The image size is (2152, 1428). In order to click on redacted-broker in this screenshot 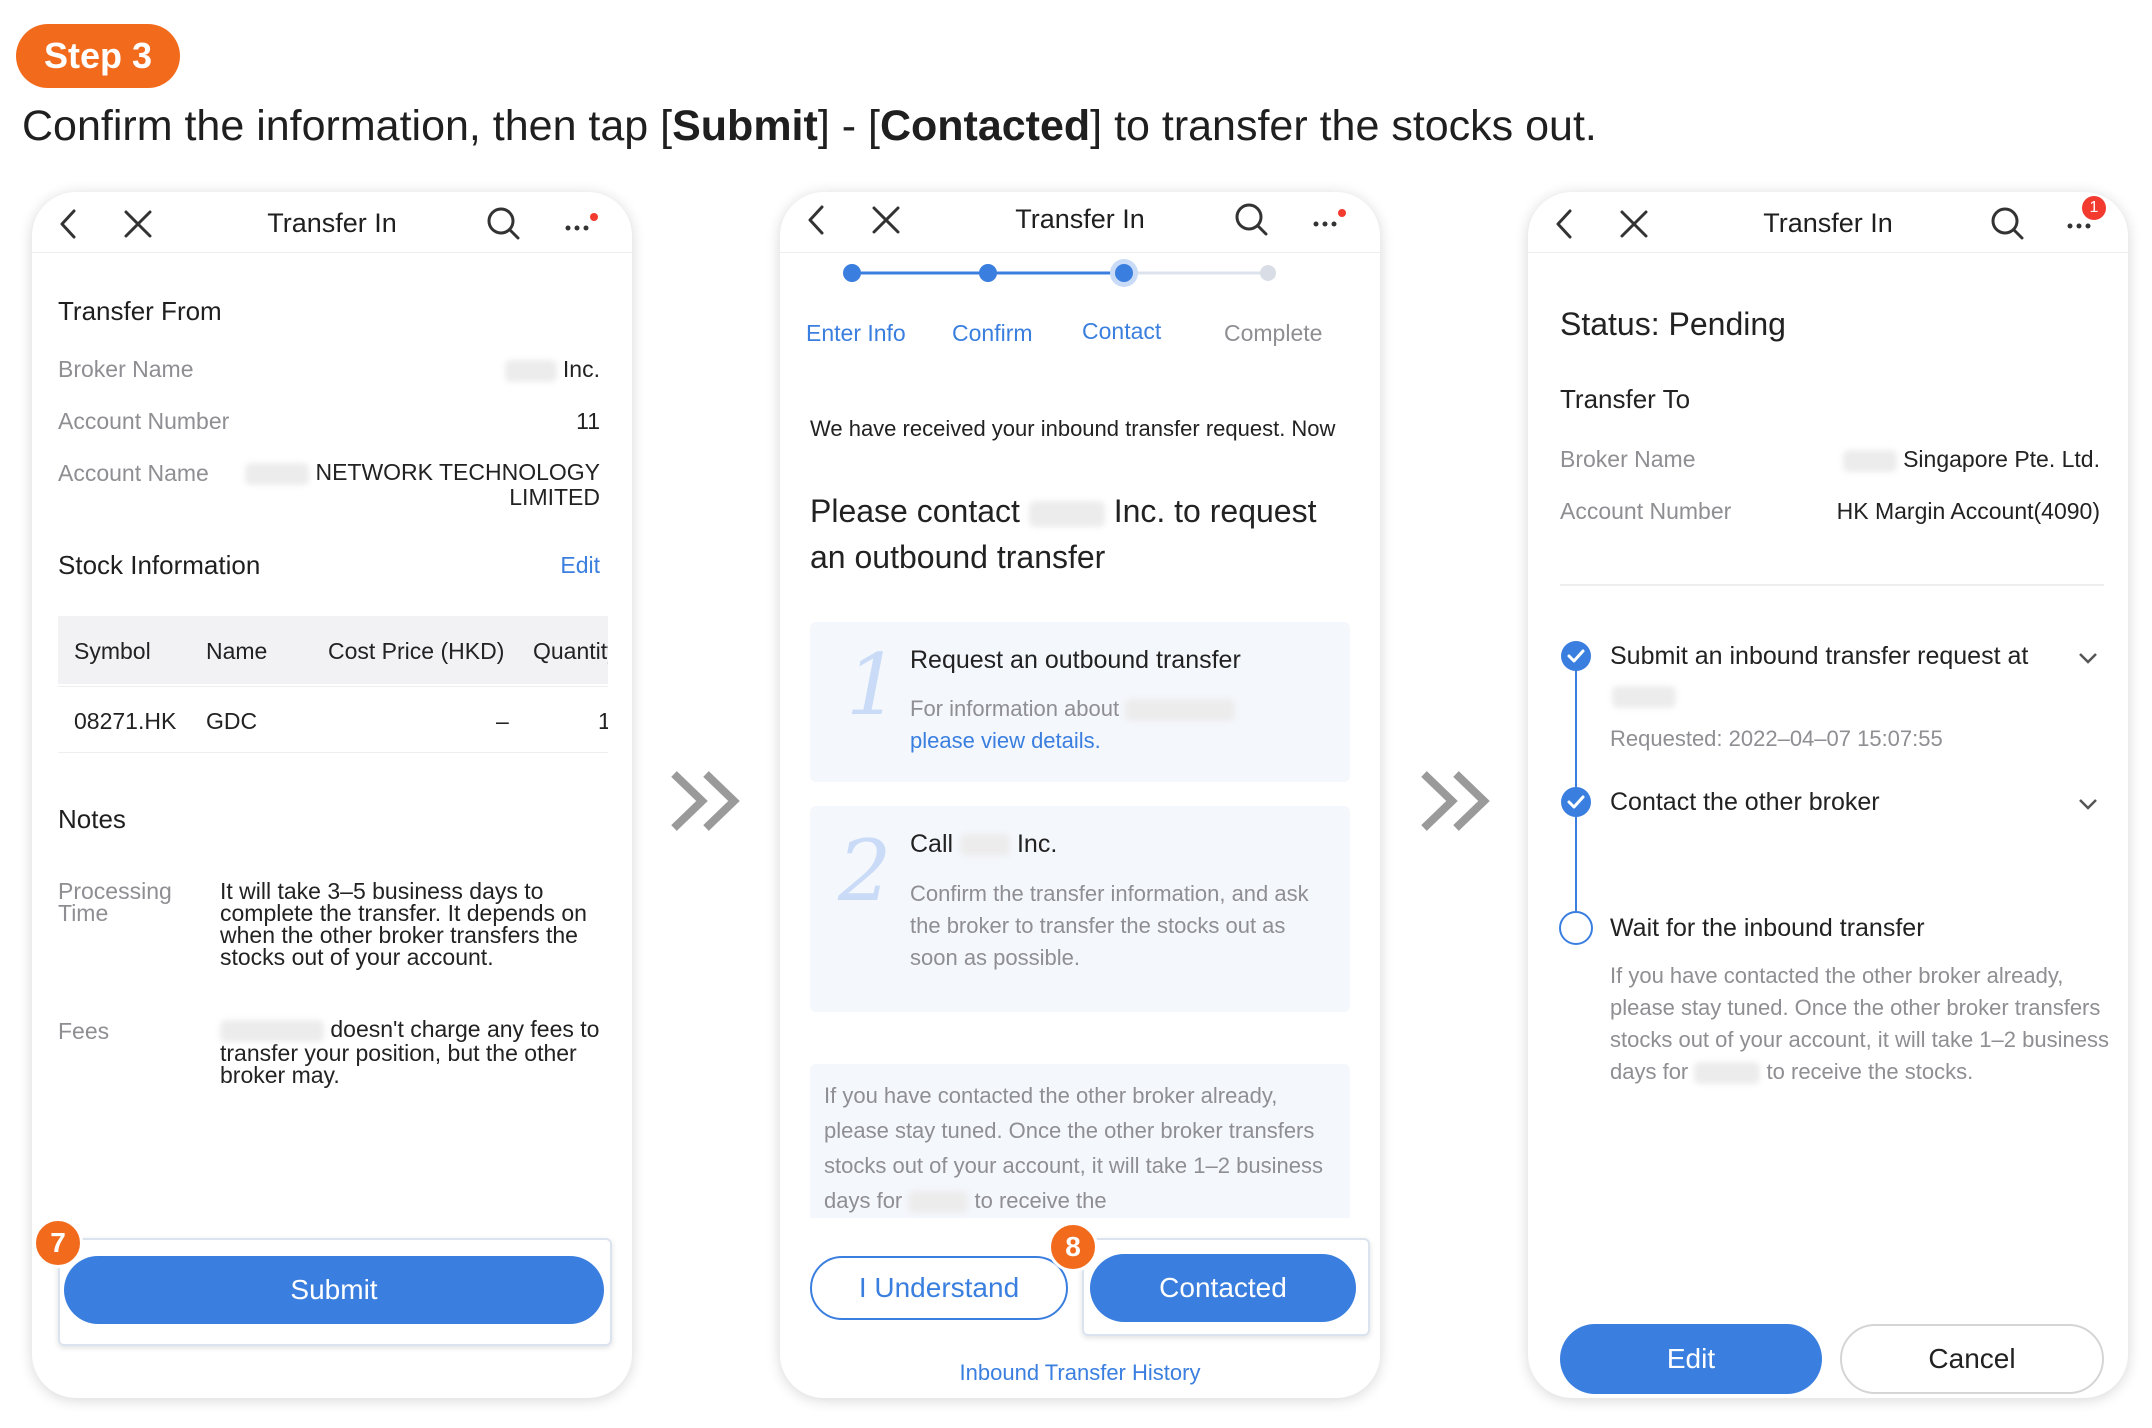, I will do `click(1644, 697)`.